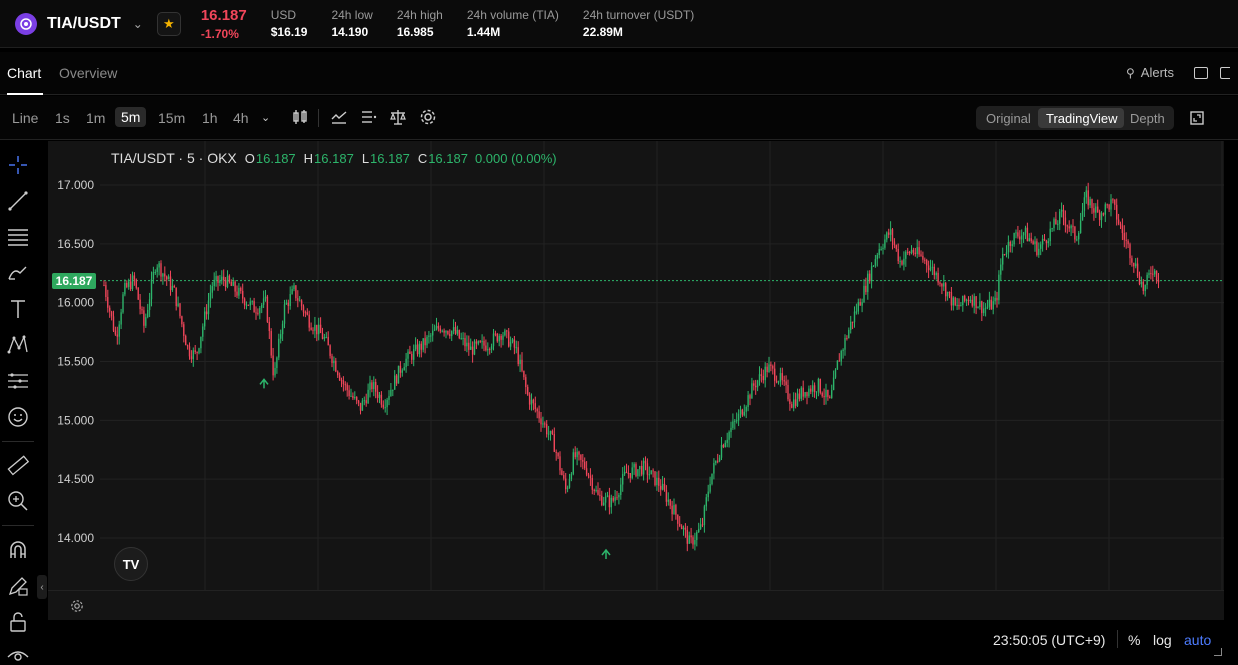 This screenshot has height=665, width=1238. I want to click on pattern-icon, so click(18, 345).